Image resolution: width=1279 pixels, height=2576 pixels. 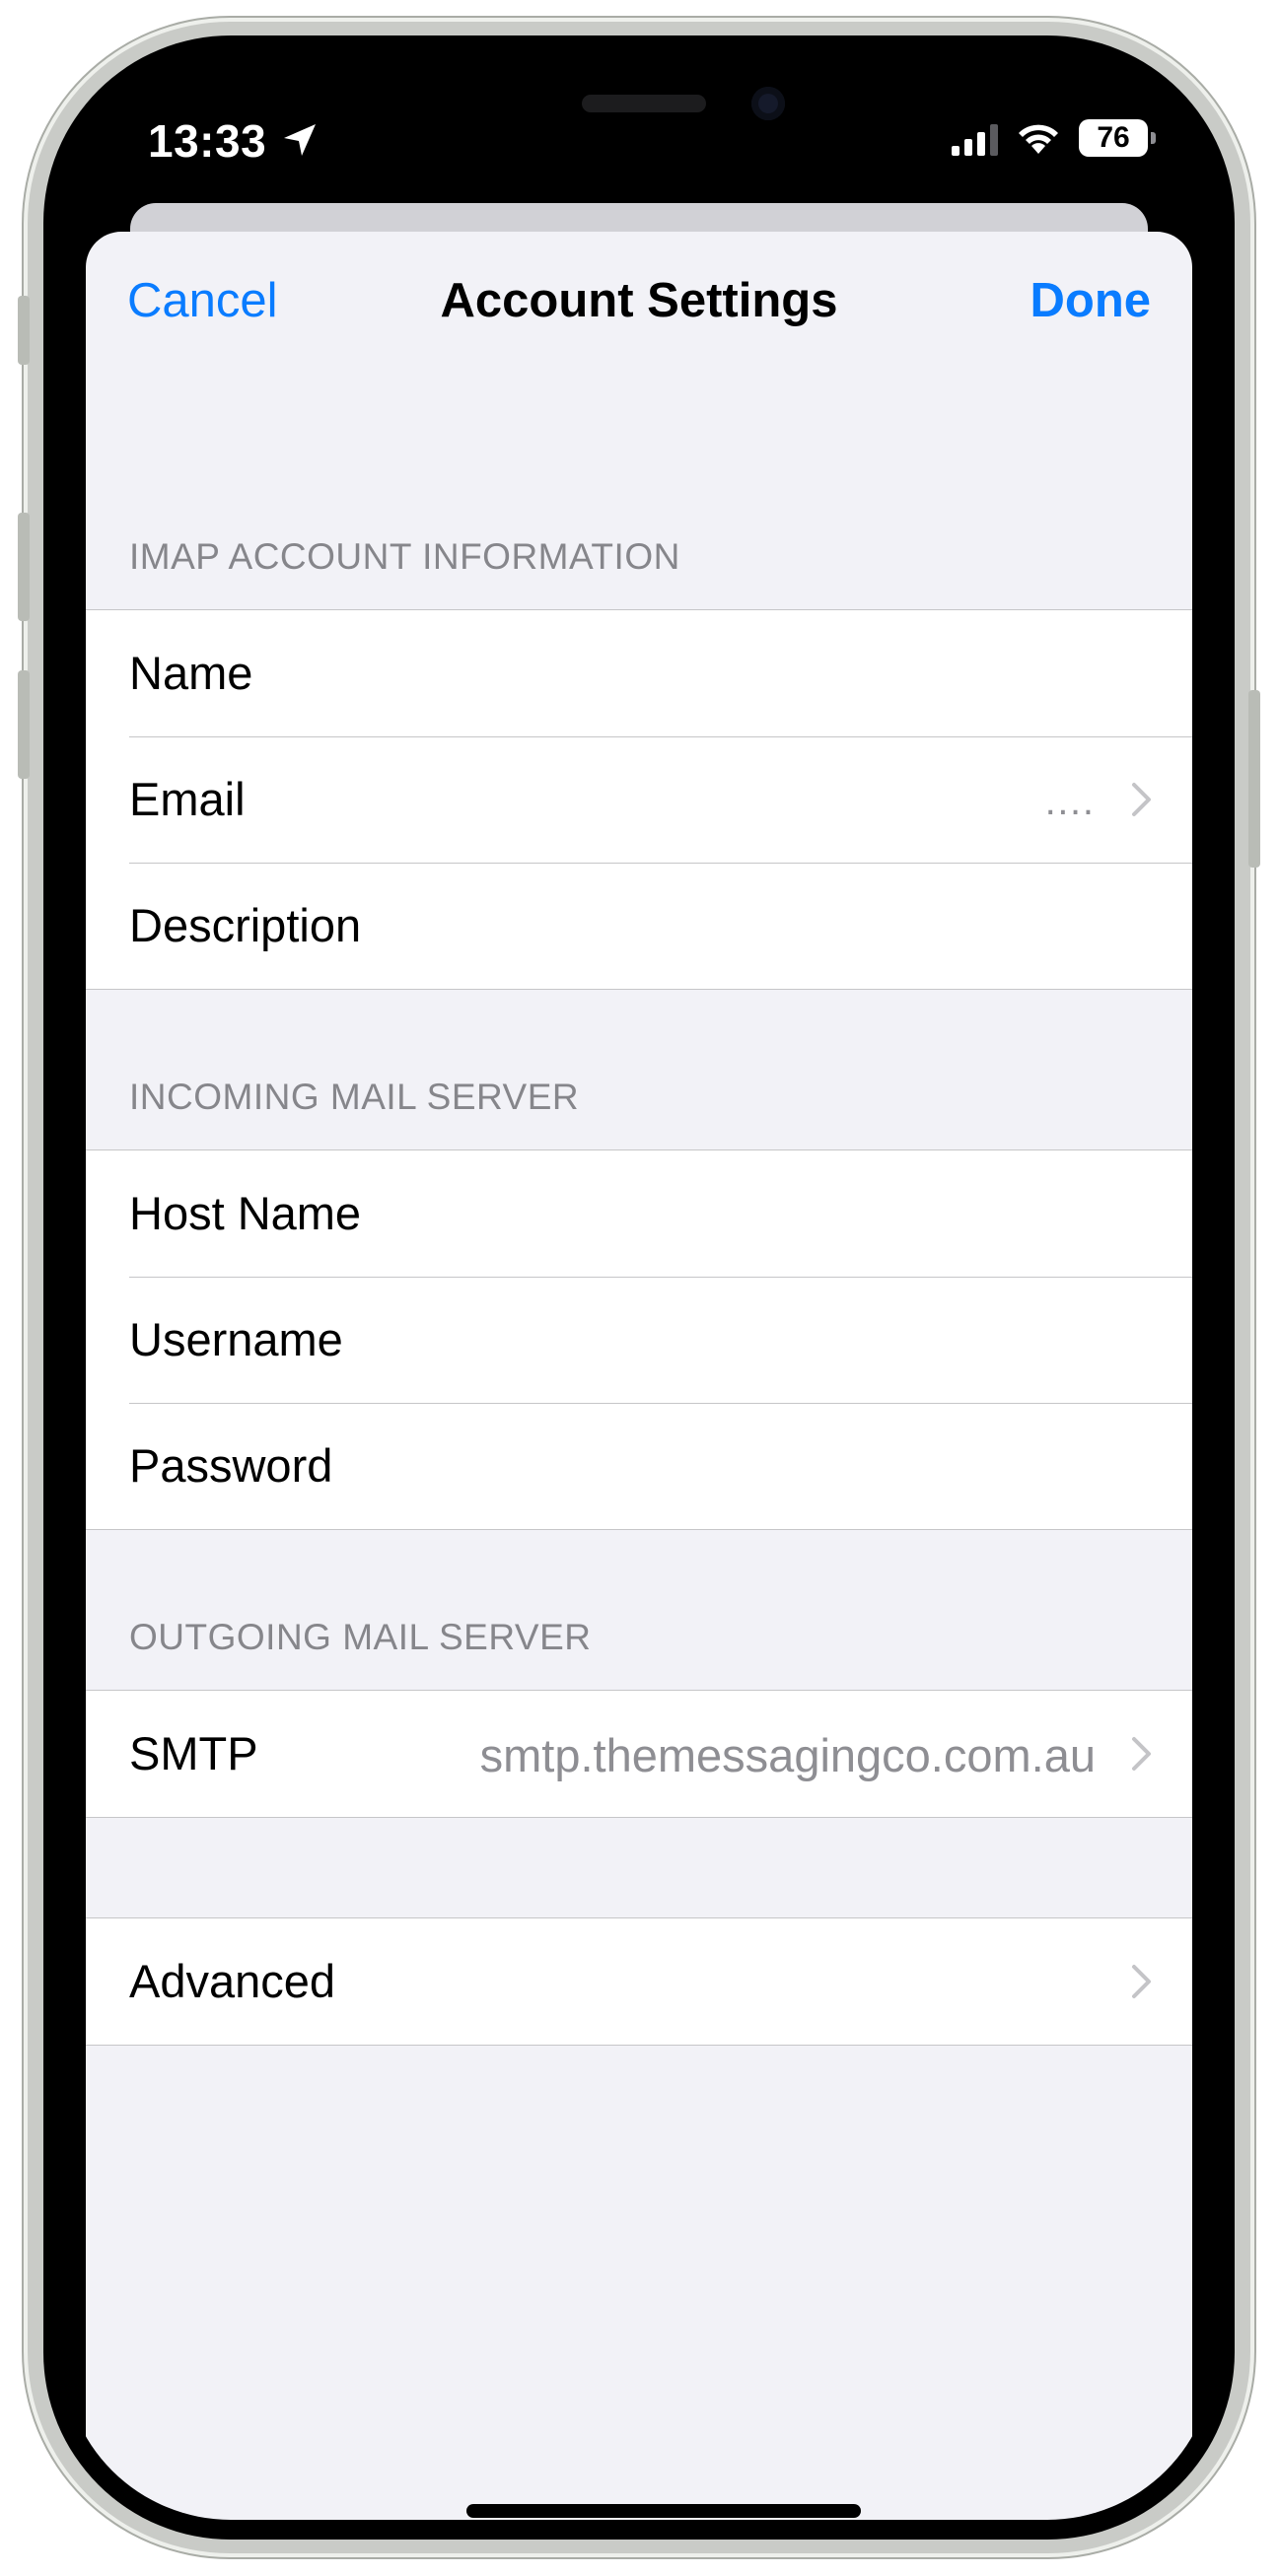 What do you see at coordinates (24, 331) in the screenshot?
I see `action-button` at bounding box center [24, 331].